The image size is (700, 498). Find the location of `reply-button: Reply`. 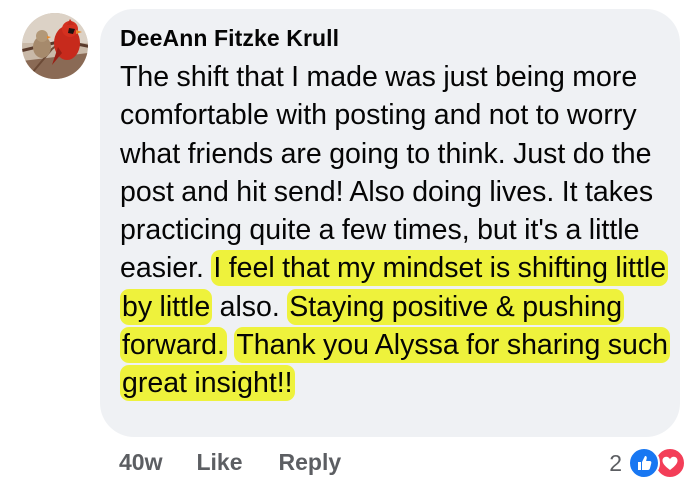

reply-button: Reply is located at coordinates (310, 462).